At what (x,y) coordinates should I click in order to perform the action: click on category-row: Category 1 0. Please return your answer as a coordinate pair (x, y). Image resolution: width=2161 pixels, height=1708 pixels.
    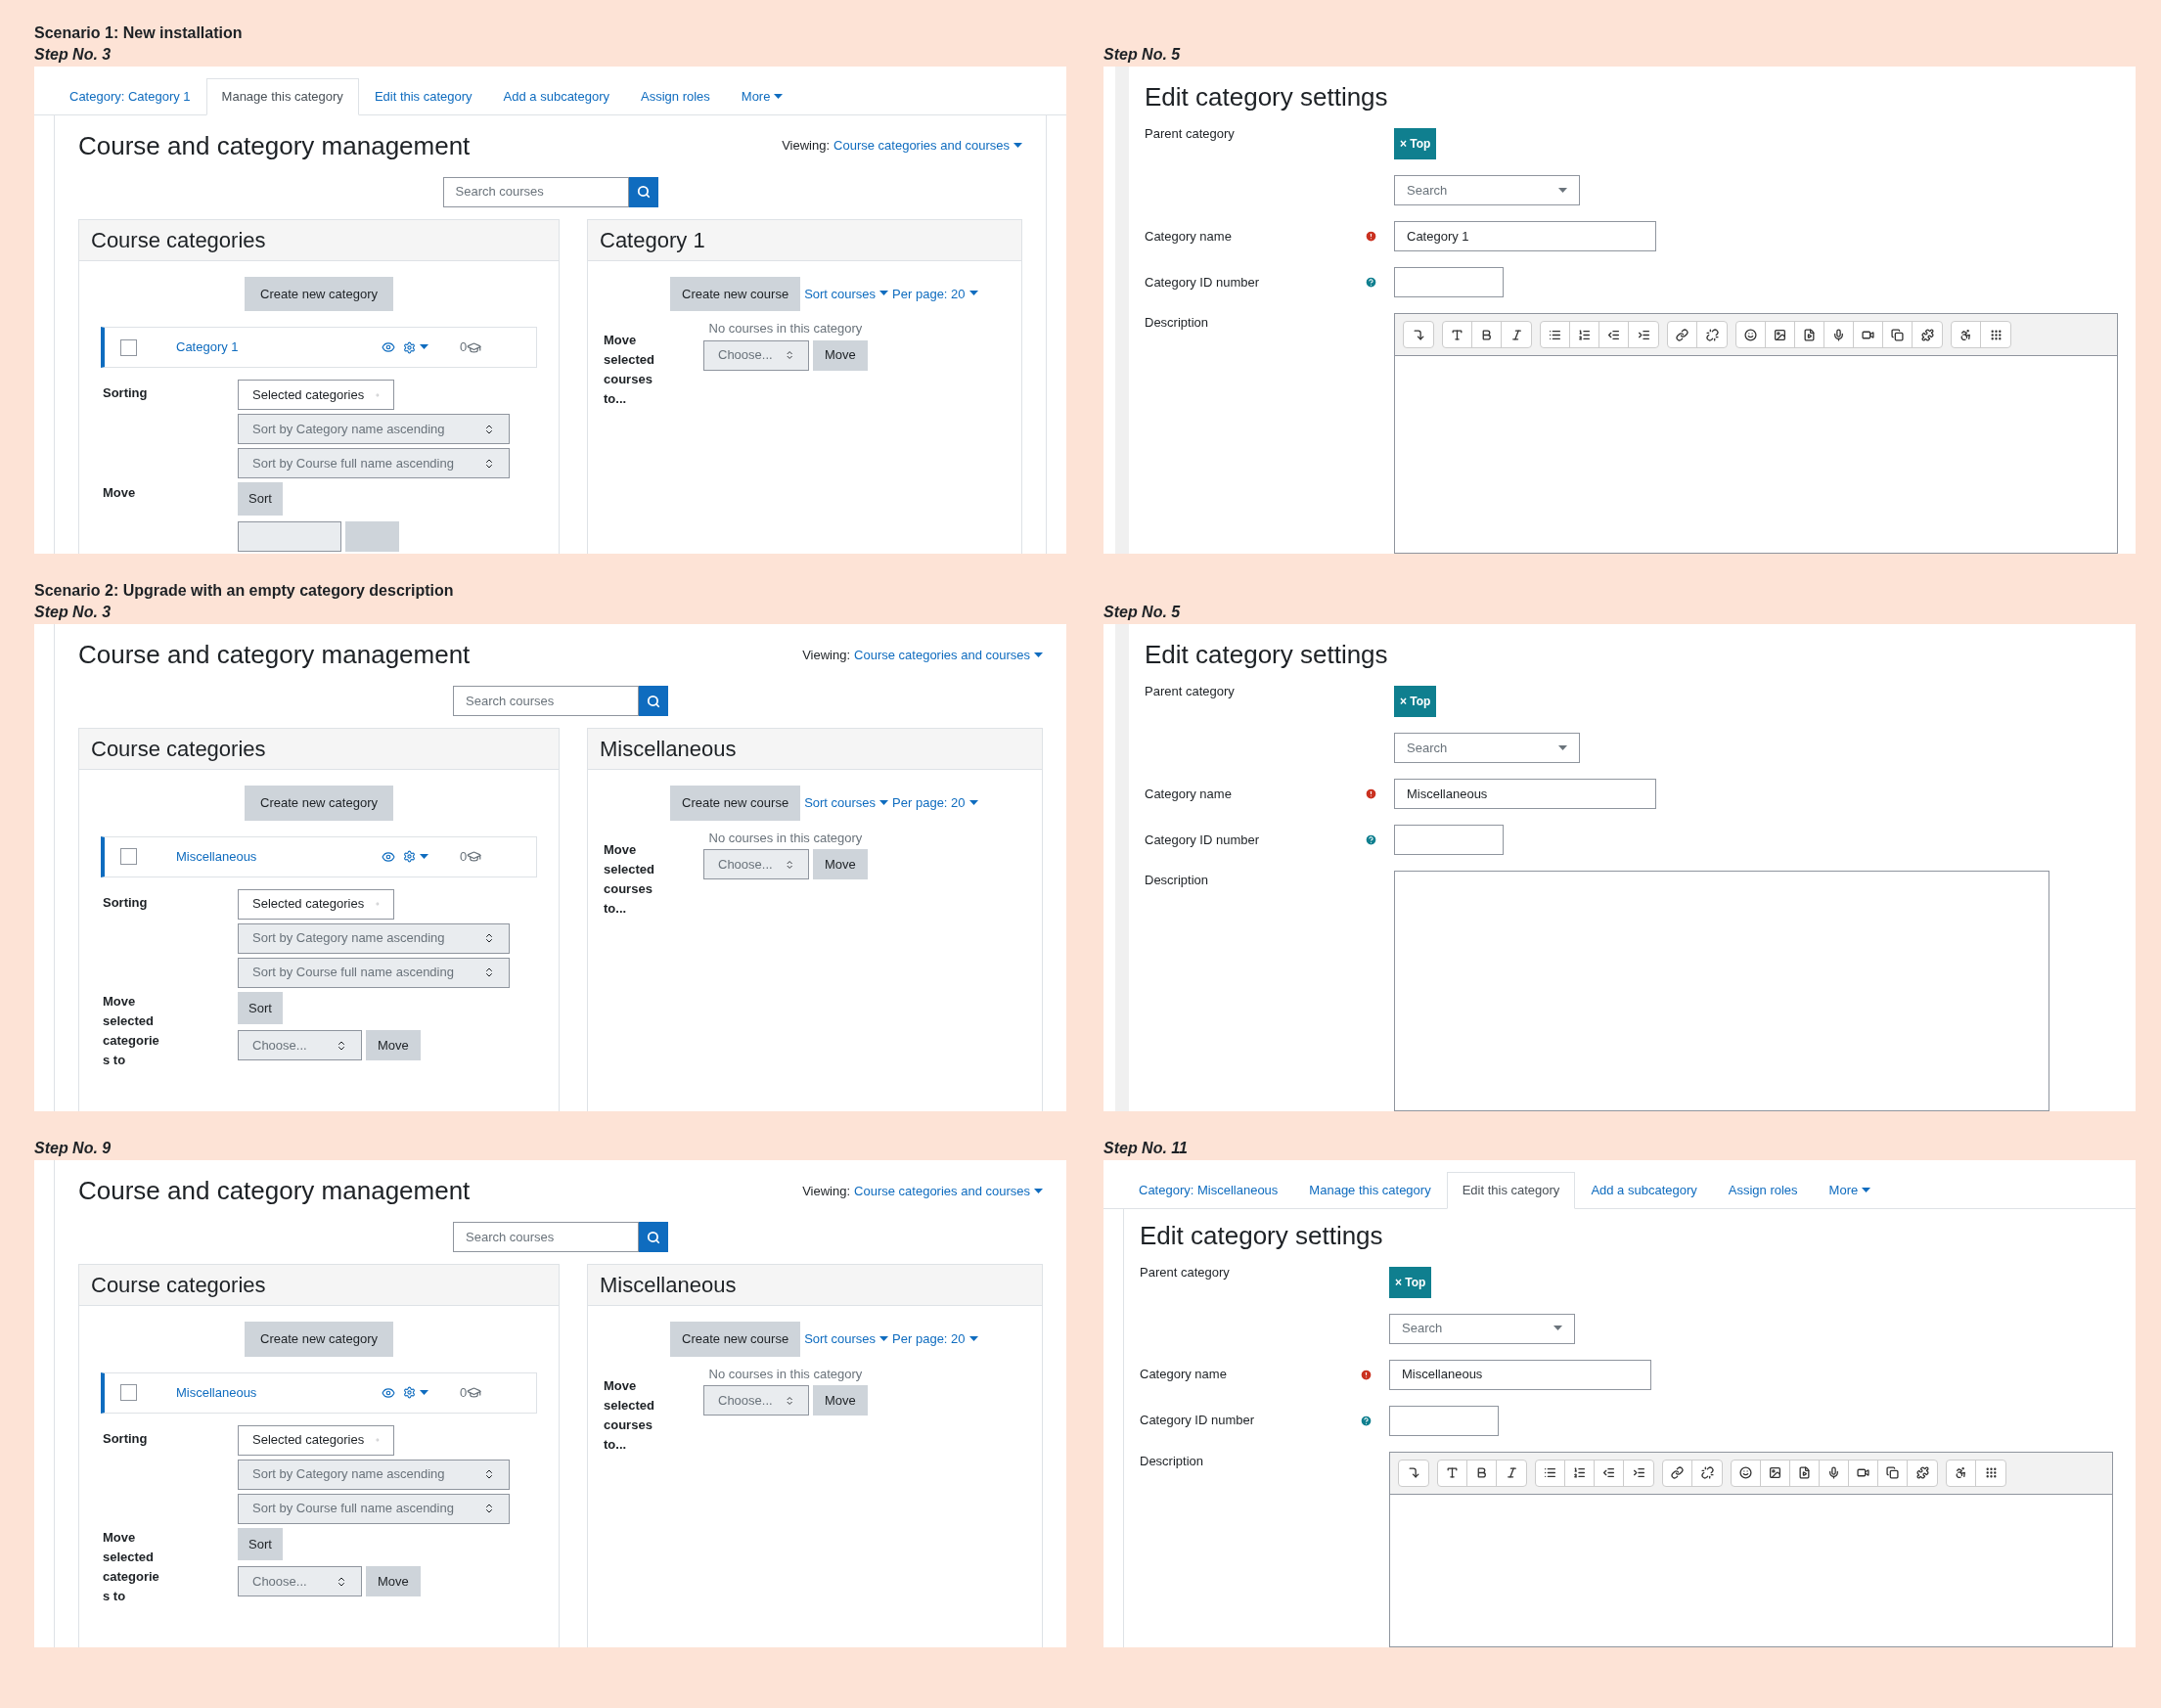
    Looking at the image, I should click on (319, 347).